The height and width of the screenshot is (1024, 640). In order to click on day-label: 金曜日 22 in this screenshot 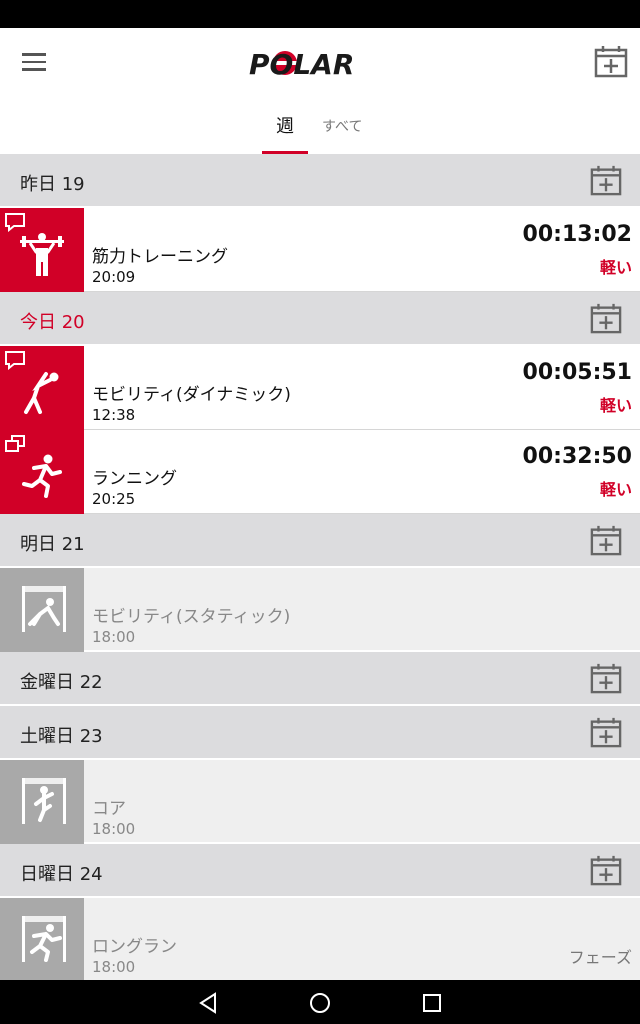, I will do `click(61, 682)`.